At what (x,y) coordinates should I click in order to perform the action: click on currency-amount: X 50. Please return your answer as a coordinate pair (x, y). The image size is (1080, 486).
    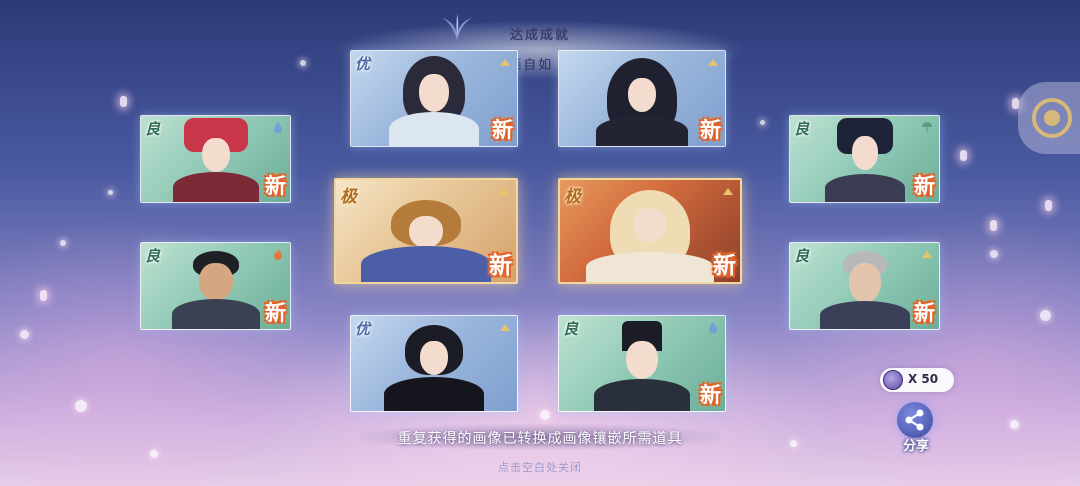
    Looking at the image, I should click on (923, 379).